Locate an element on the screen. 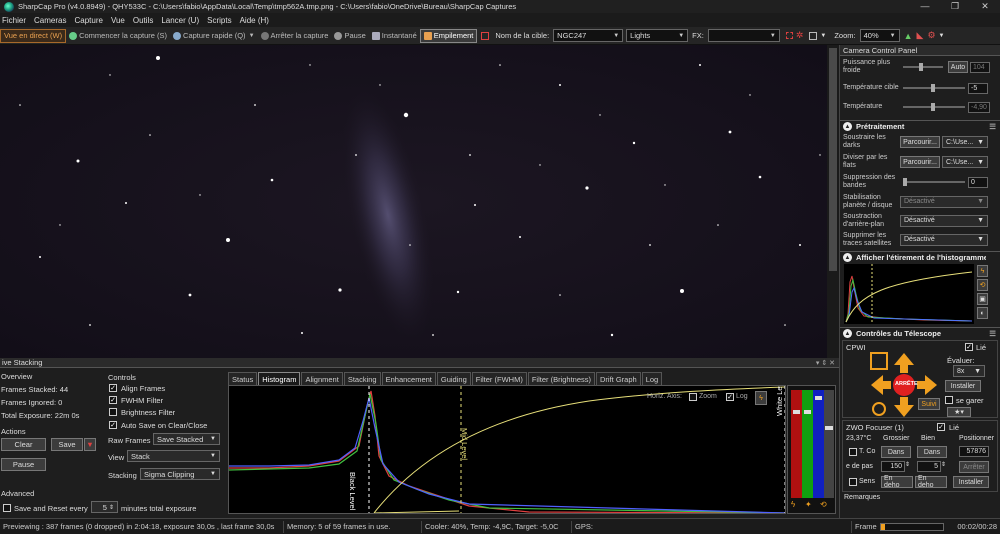  fine-step-spinner-icon: ⇕ is located at coordinates (943, 464).